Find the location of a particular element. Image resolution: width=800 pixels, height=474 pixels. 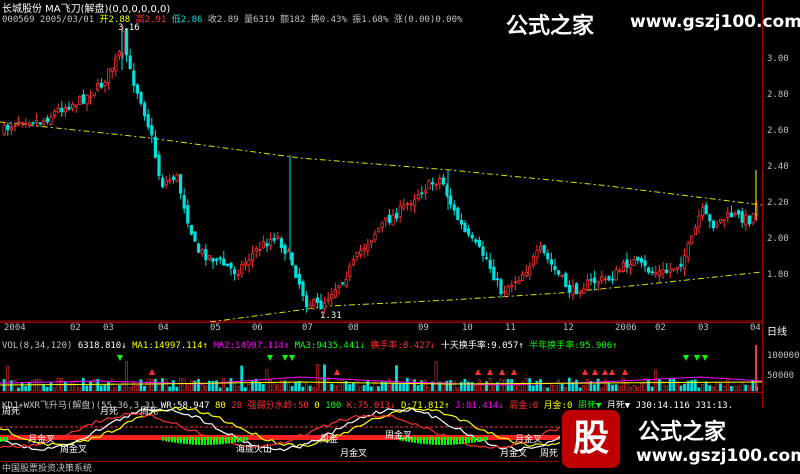

time-tick: 04 is located at coordinates (755, 328).